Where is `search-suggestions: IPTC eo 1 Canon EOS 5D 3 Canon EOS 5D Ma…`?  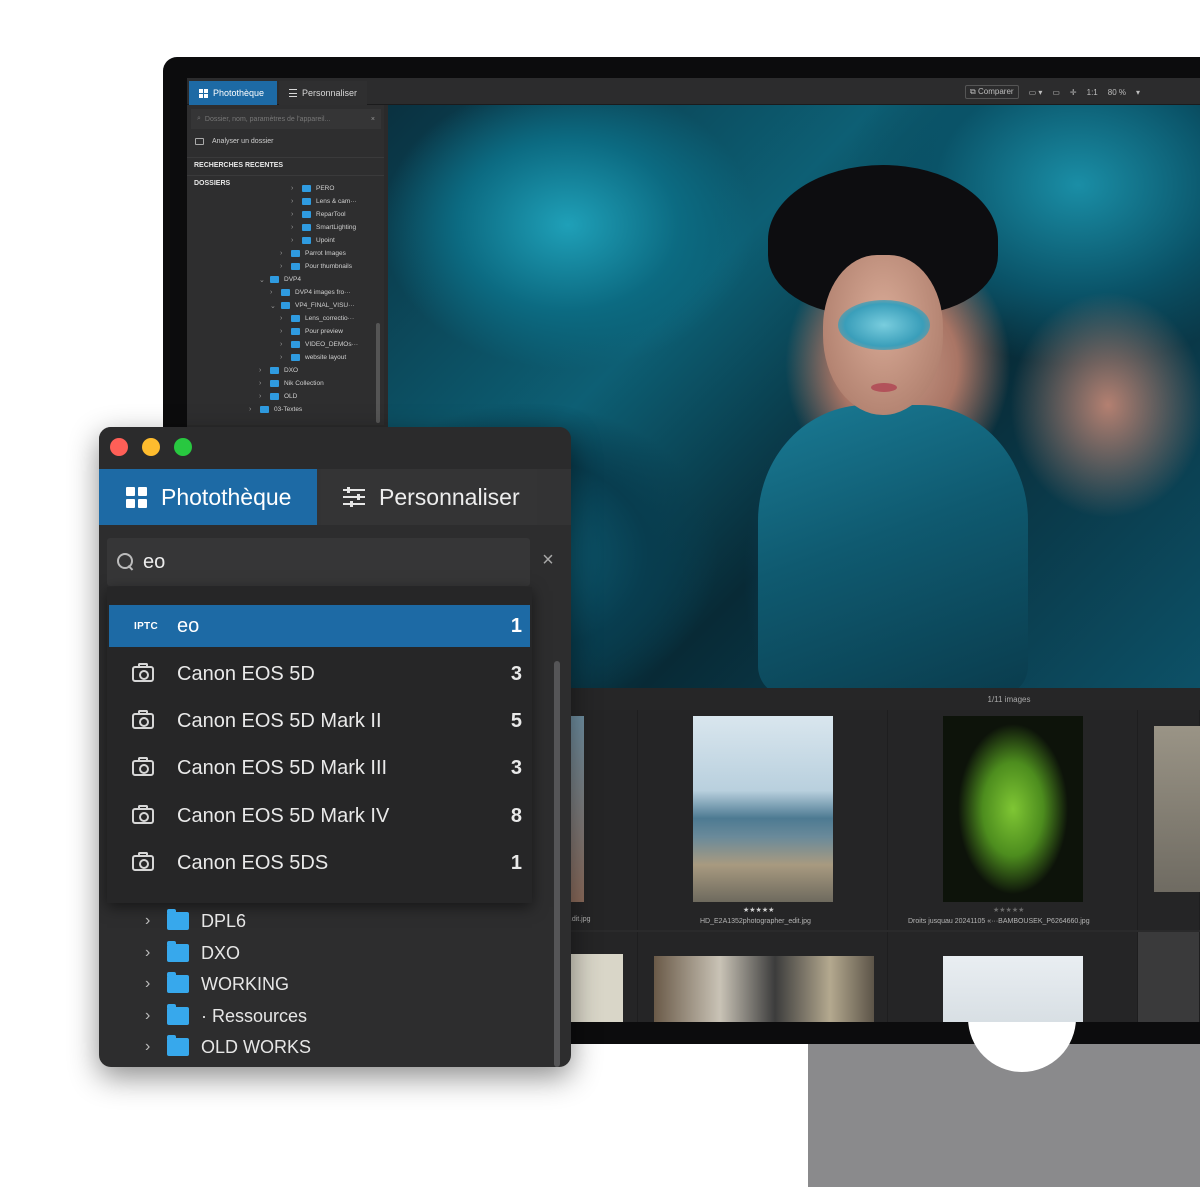 search-suggestions: IPTC eo 1 Canon EOS 5D 3 Canon EOS 5D Ma… is located at coordinates (319, 745).